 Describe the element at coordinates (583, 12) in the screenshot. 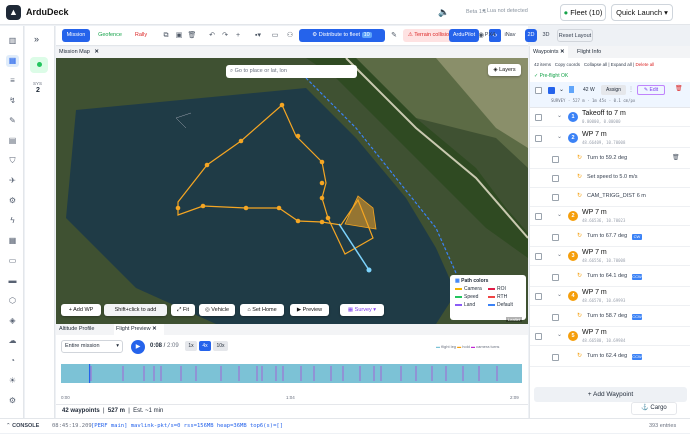

I see `fleet-button: ● Fleet (10)` at that location.